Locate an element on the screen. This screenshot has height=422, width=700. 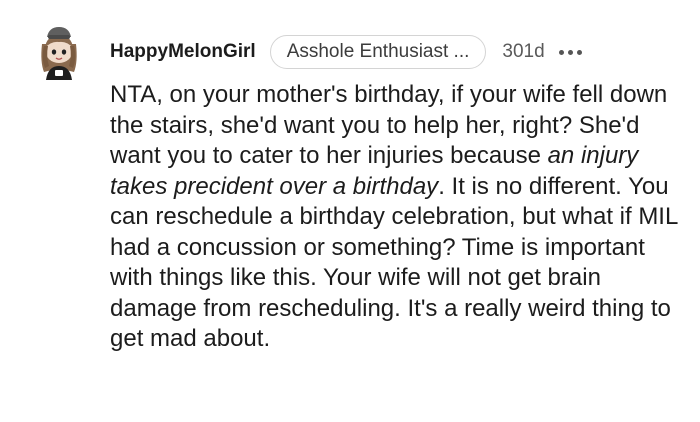
comment-age: 301d is located at coordinates (523, 51).